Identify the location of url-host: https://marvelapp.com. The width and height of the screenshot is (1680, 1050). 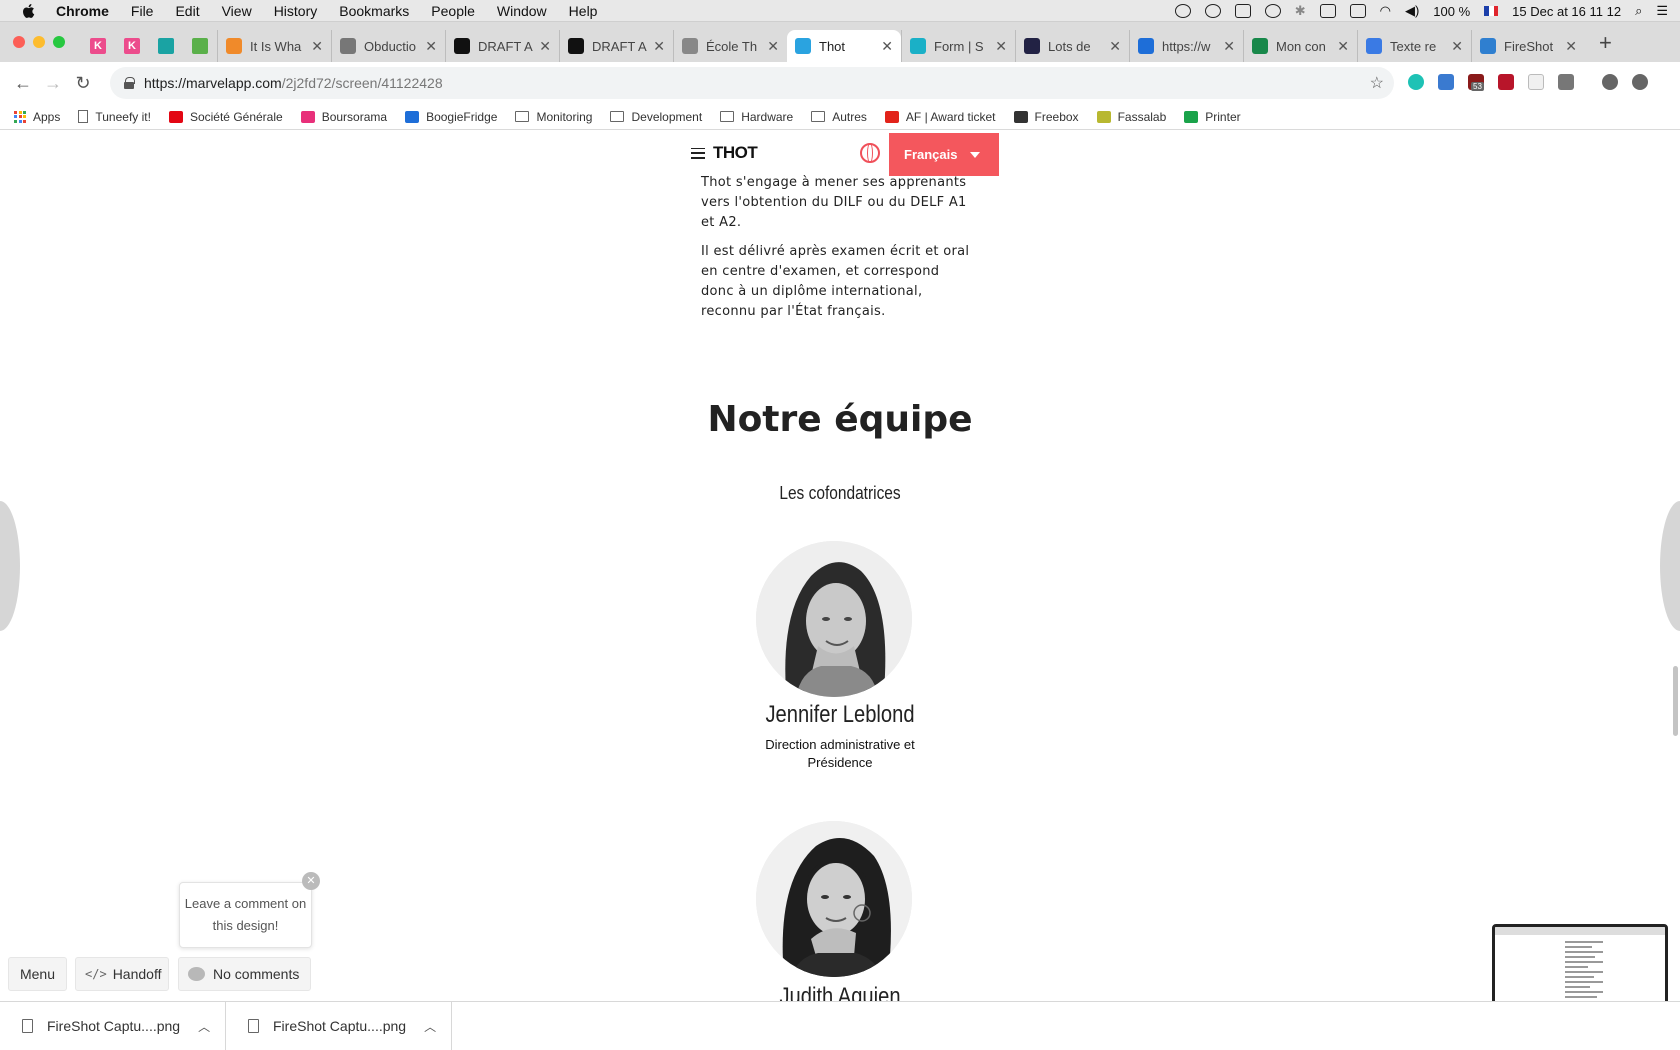
(213, 83).